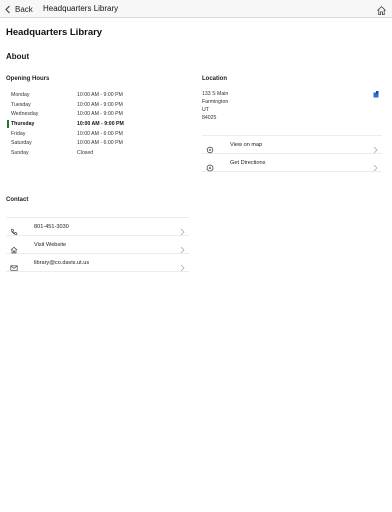 The image size is (392, 512). I want to click on day-label: Monday, so click(20, 95).